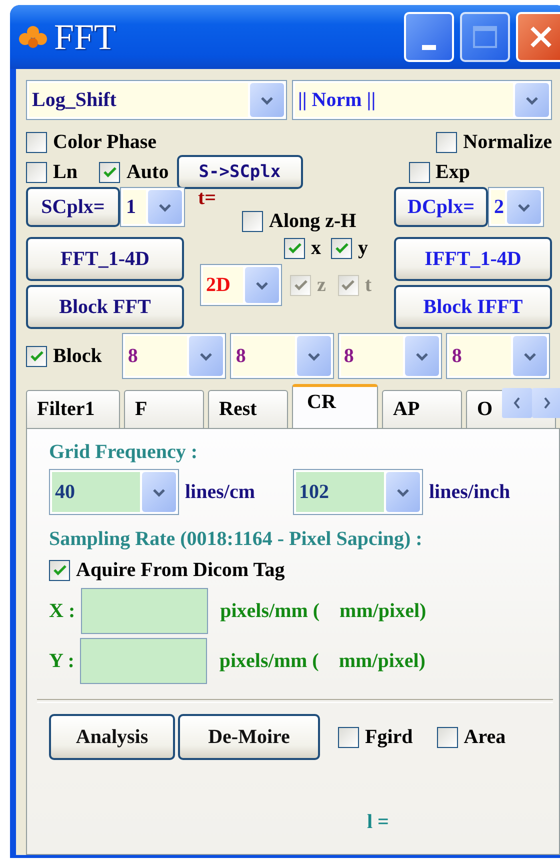 The height and width of the screenshot is (863, 560). What do you see at coordinates (249, 737) in the screenshot?
I see `action-button: De-Moire` at bounding box center [249, 737].